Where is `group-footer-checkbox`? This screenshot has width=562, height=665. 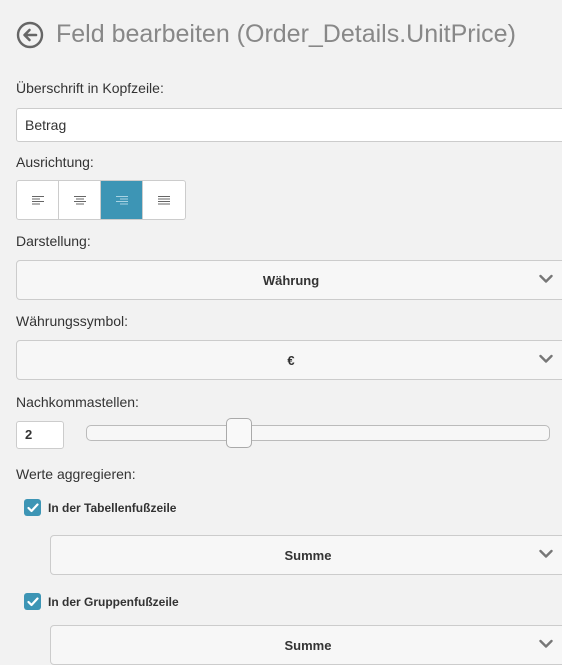 group-footer-checkbox is located at coordinates (32, 601).